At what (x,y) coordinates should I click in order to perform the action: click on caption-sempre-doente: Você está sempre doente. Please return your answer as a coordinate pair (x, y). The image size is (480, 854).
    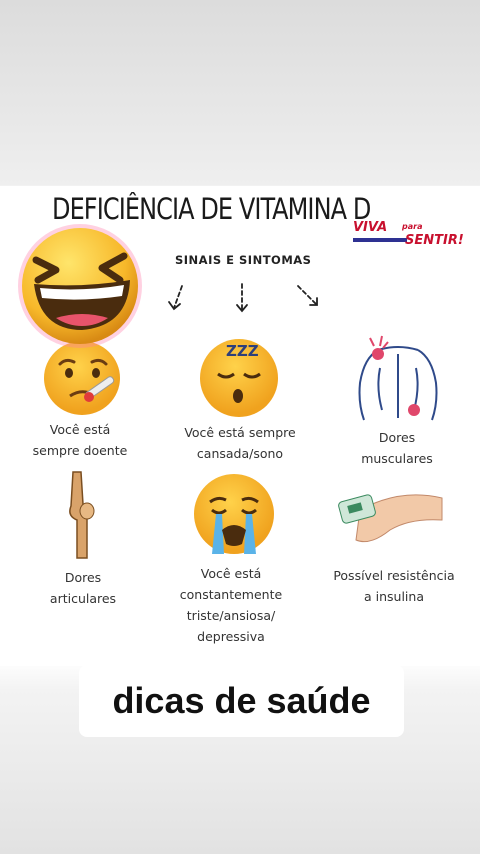
    Looking at the image, I should click on (80, 440).